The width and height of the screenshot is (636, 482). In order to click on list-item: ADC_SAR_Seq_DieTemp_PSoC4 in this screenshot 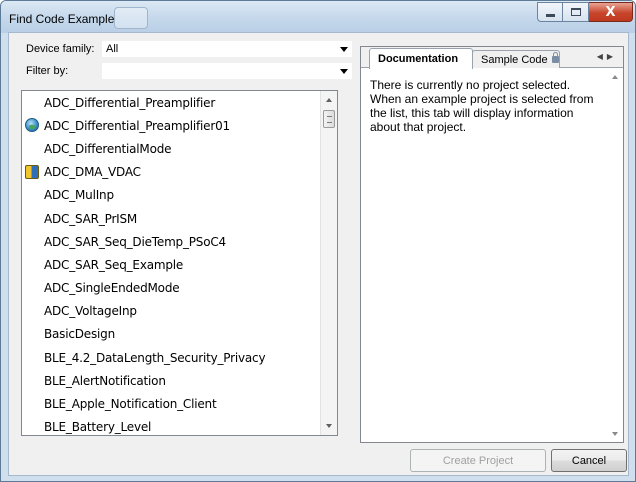, I will do `click(172, 241)`.